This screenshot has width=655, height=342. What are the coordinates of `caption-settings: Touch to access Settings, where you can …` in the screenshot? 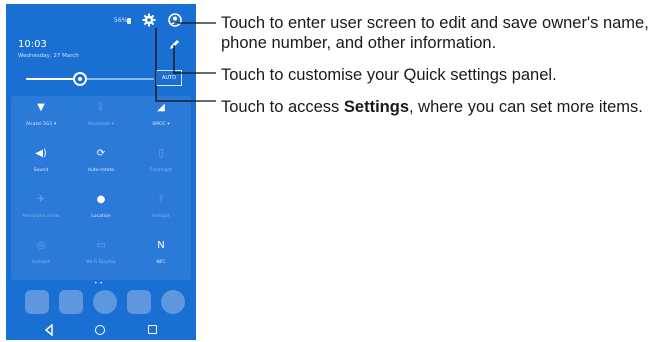 It's located at (438, 108).